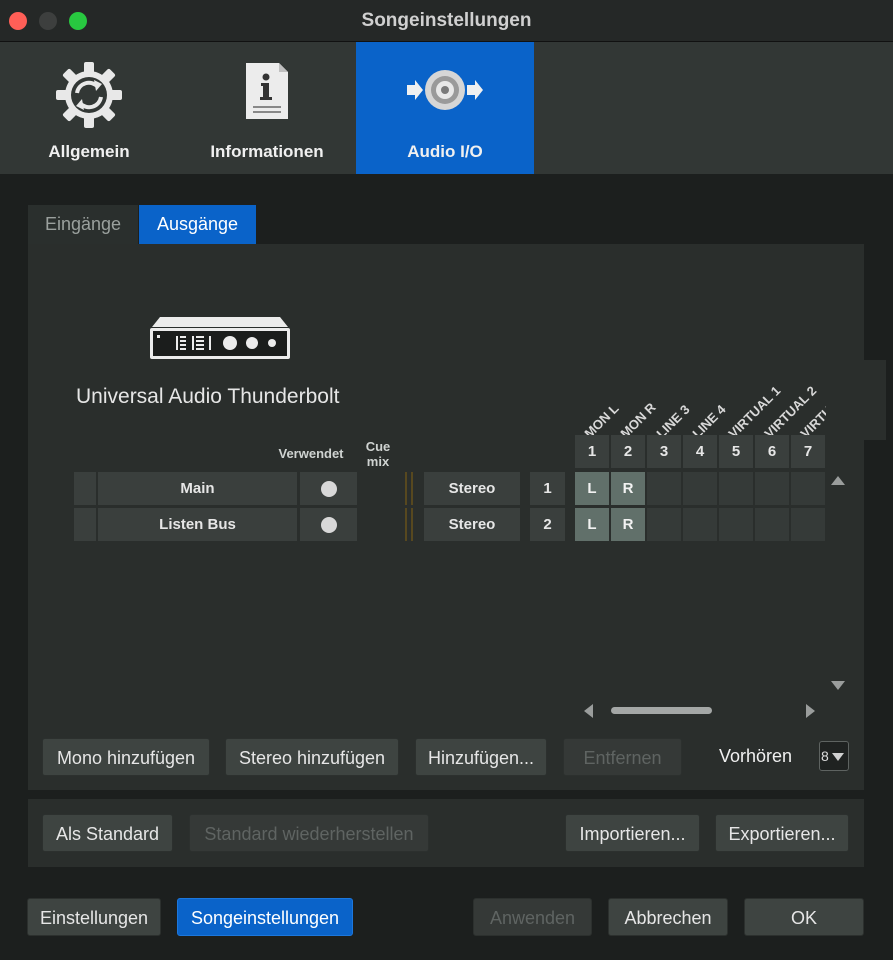  What do you see at coordinates (736, 451) in the screenshot?
I see `channel-number: 5` at bounding box center [736, 451].